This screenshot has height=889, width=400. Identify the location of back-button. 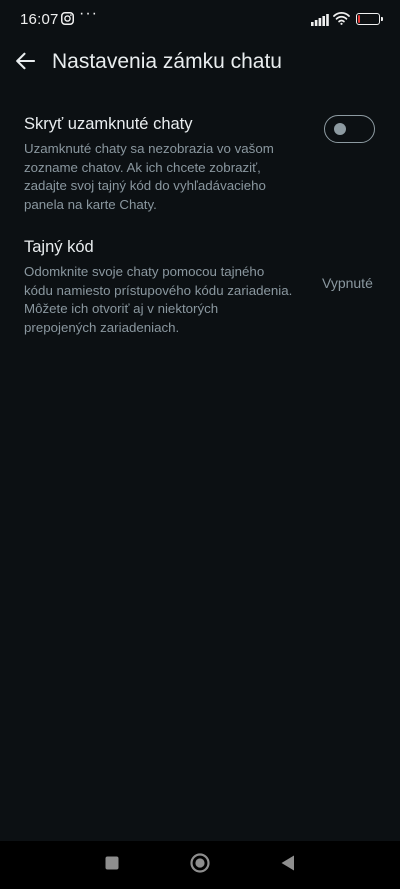
(25, 63).